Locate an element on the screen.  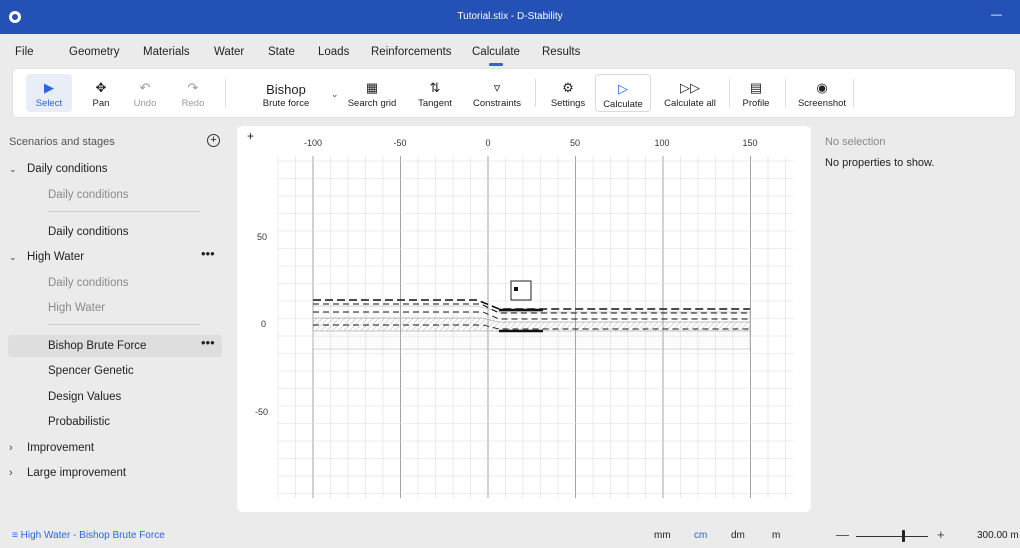
add-scenario-icon: + is located at coordinates (213, 140).